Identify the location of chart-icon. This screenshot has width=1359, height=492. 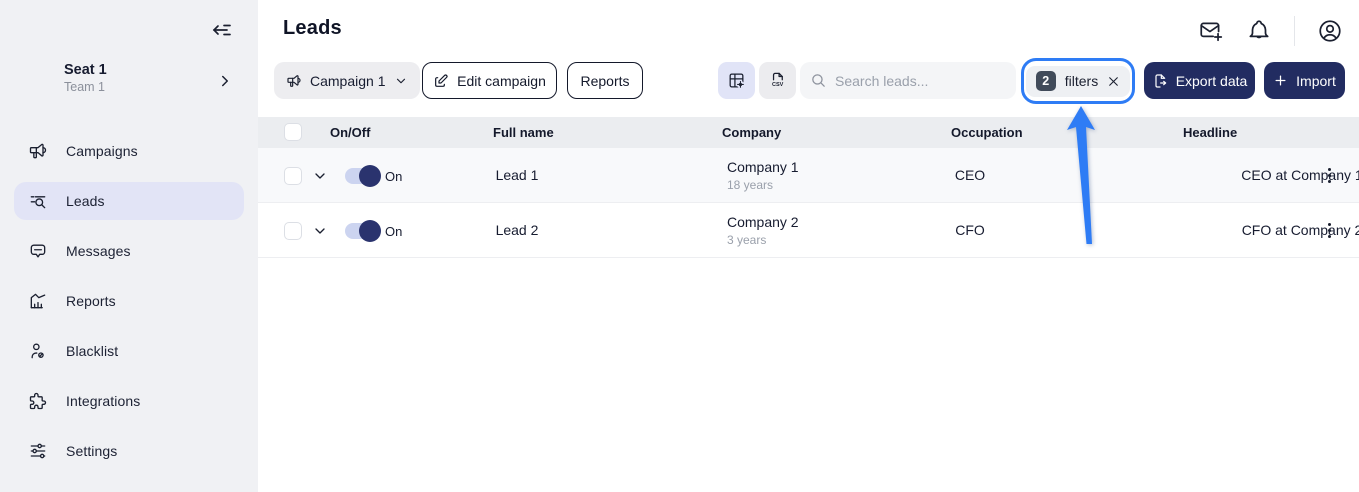
(38, 301).